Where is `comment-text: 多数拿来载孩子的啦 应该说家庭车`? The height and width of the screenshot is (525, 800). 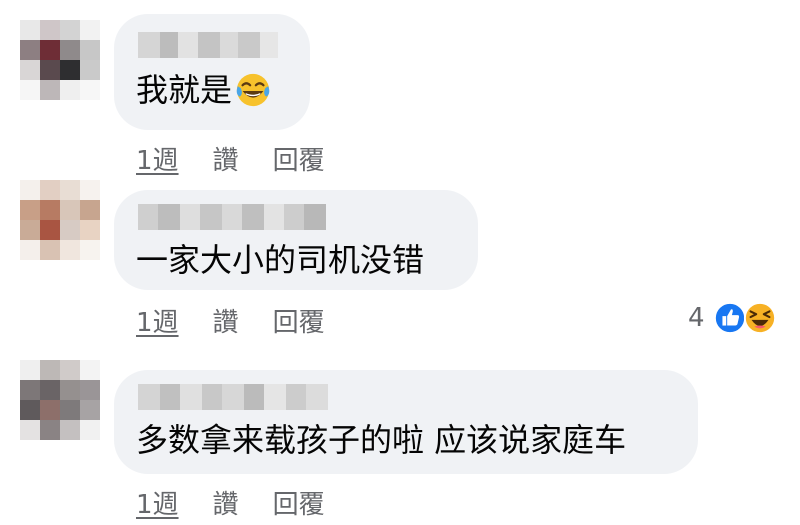
comment-text: 多数拿来载孩子的啦 应该说家庭车 is located at coordinates (381, 440).